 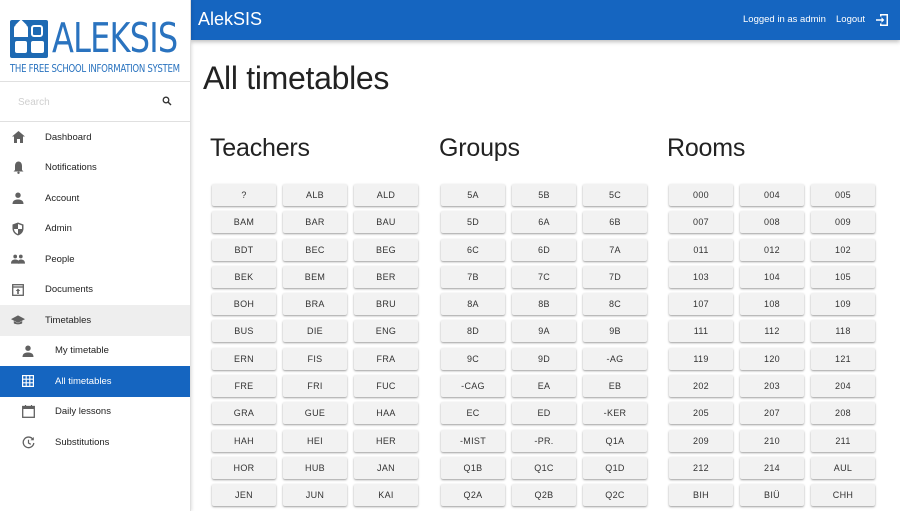 What do you see at coordinates (772, 413) in the screenshot?
I see `room-timetable-button: 207` at bounding box center [772, 413].